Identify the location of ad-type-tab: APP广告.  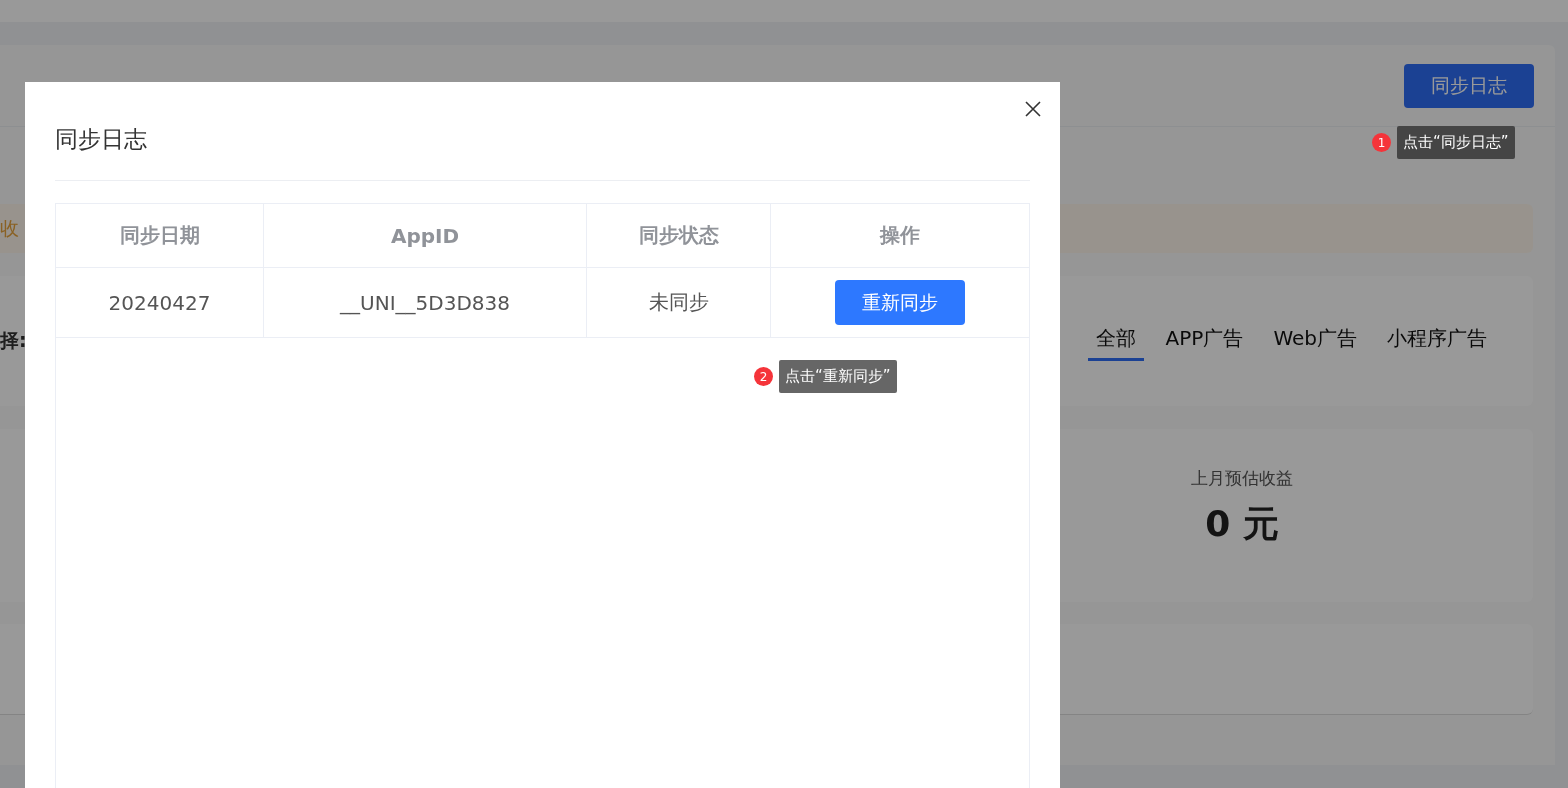
(1204, 341).